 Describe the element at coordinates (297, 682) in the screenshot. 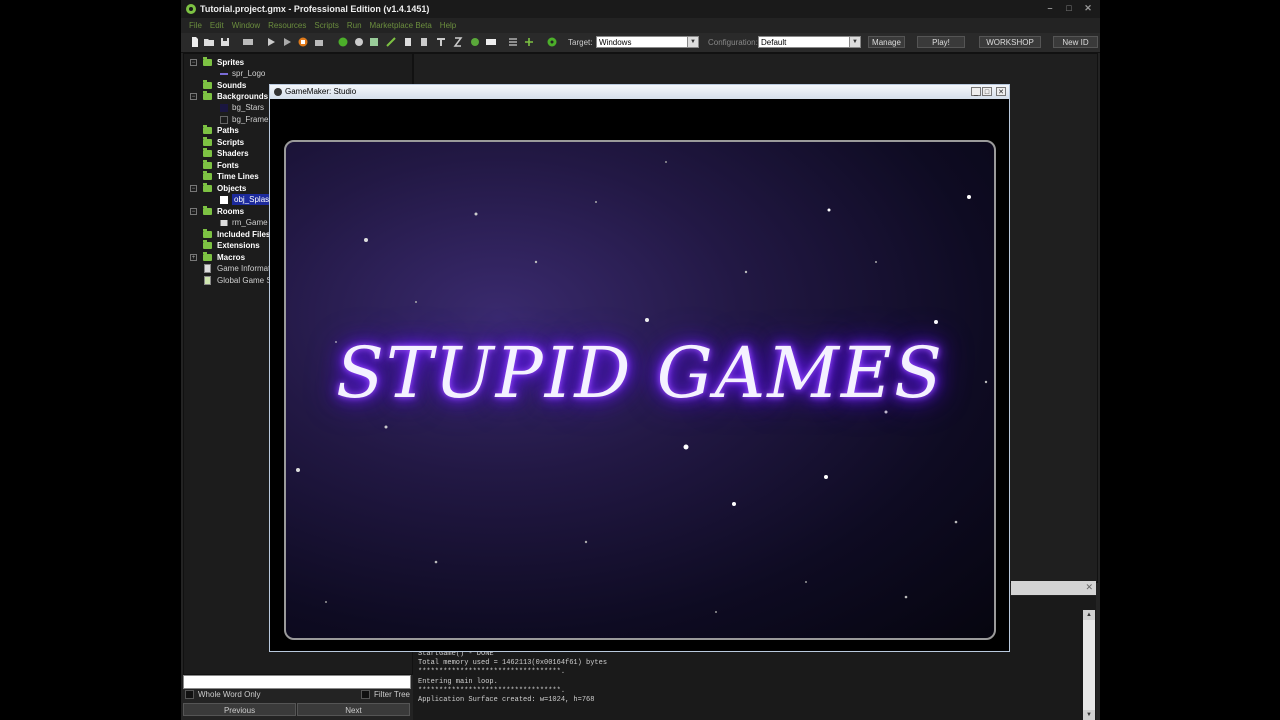

I see `search-input` at that location.